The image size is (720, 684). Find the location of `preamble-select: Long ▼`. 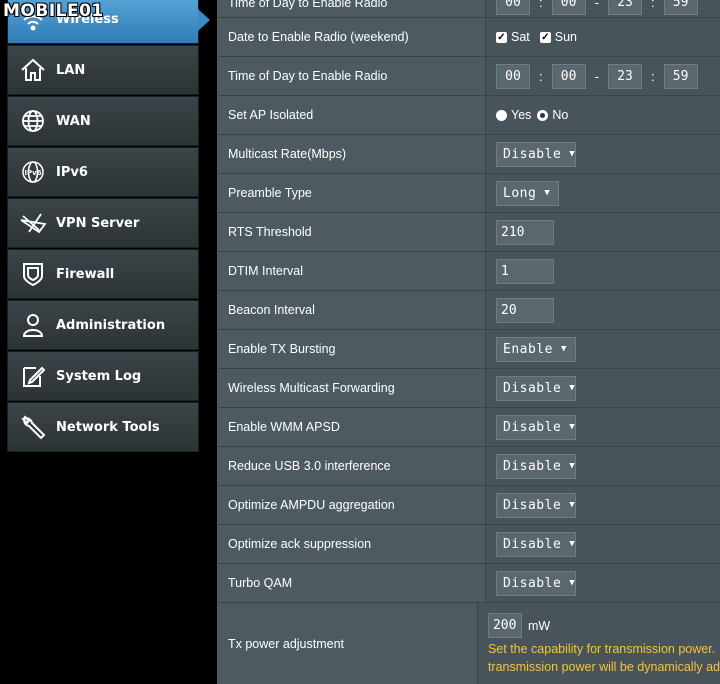

preamble-select: Long ▼ is located at coordinates (527, 193).